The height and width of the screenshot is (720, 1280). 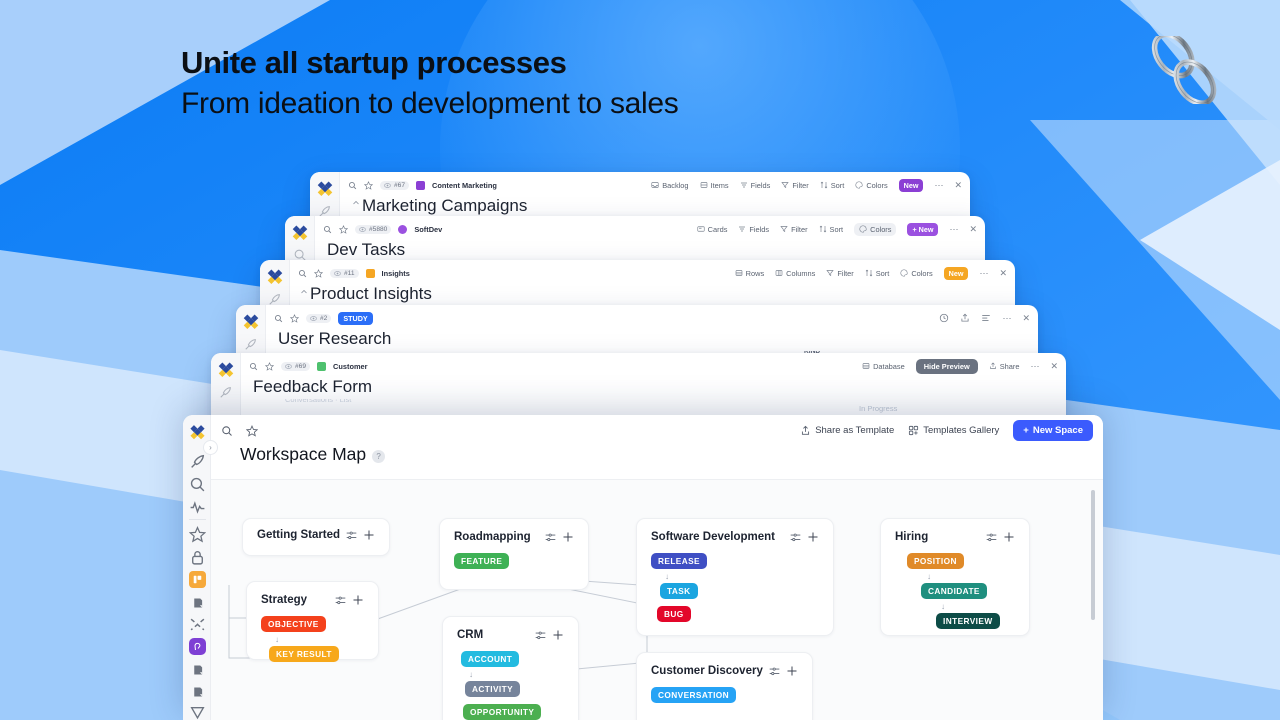 What do you see at coordinates (464, 185) in the screenshot?
I see `tab-name: Content Marketing` at bounding box center [464, 185].